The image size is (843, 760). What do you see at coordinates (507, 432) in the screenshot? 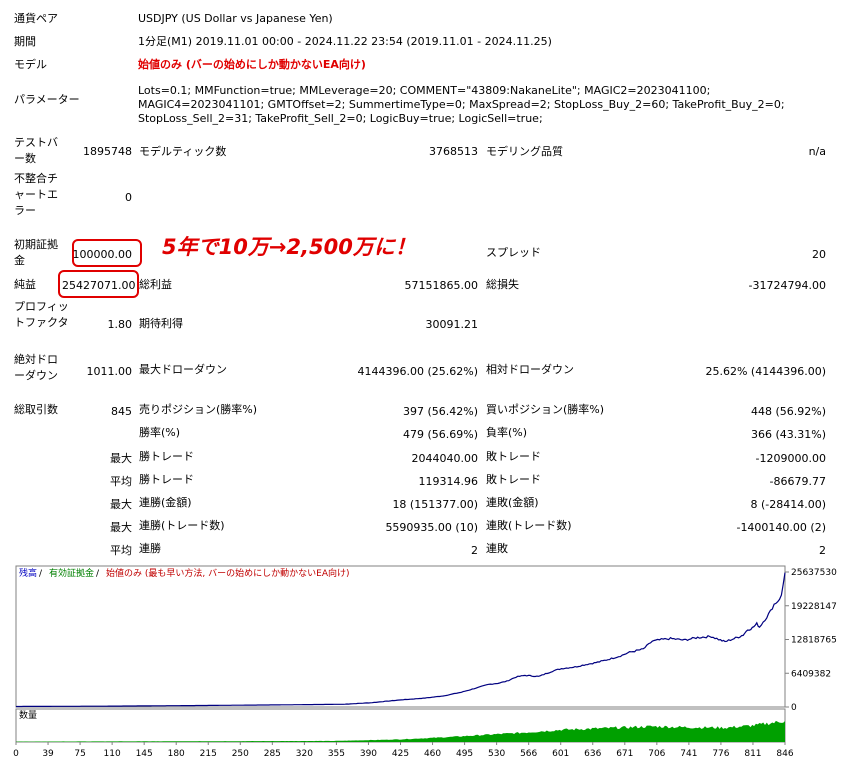
I see `loss-rate-label: 負率(%)` at bounding box center [507, 432].